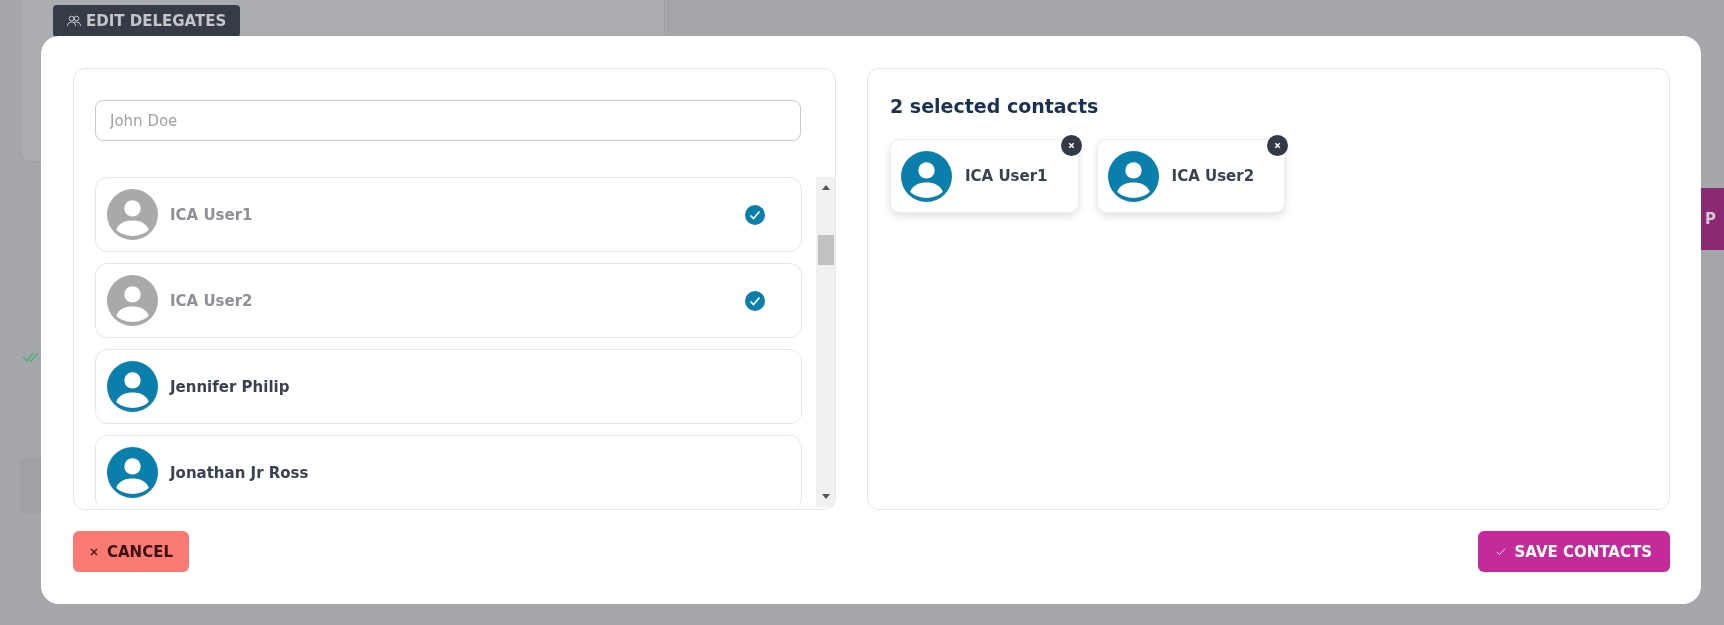 This screenshot has height=625, width=1724. I want to click on contact-item: ICA User1, so click(448, 214).